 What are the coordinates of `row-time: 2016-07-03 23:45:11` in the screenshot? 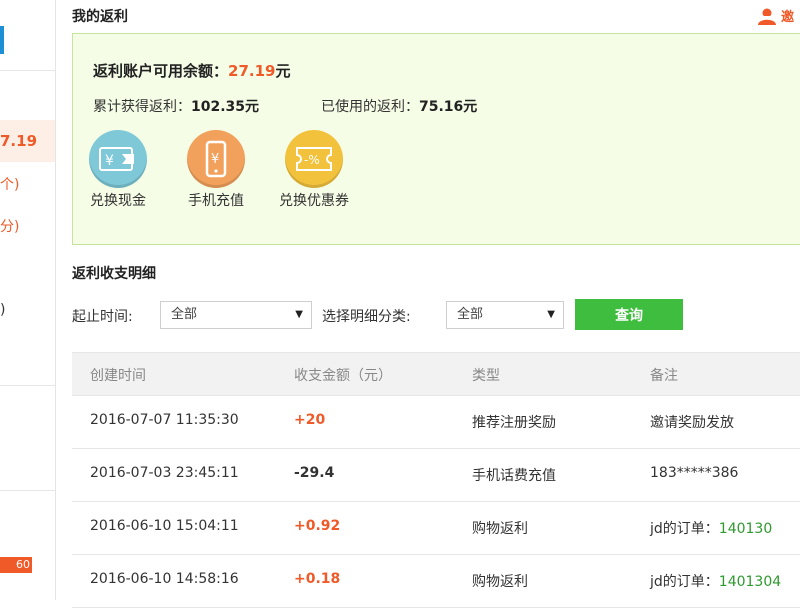 It's located at (164, 473).